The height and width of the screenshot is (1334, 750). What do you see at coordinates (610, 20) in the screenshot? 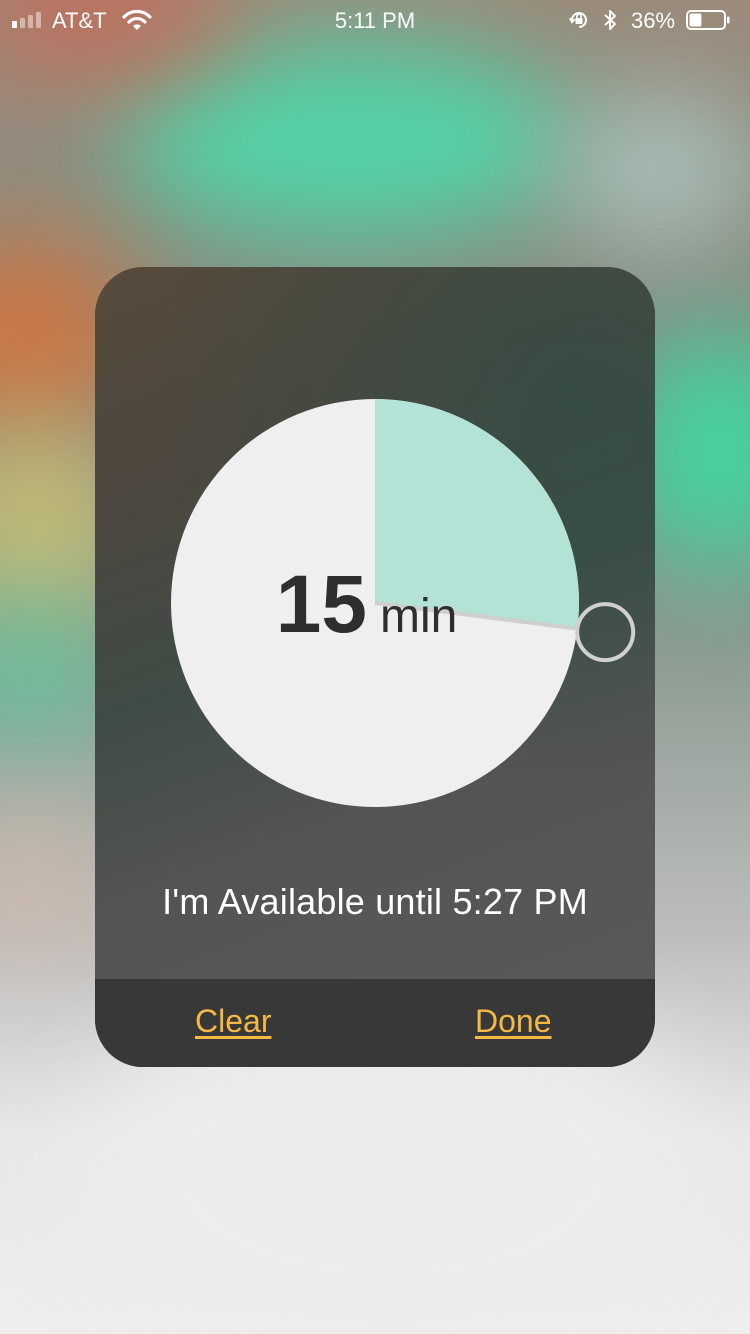
I see `bluetooth-icon` at bounding box center [610, 20].